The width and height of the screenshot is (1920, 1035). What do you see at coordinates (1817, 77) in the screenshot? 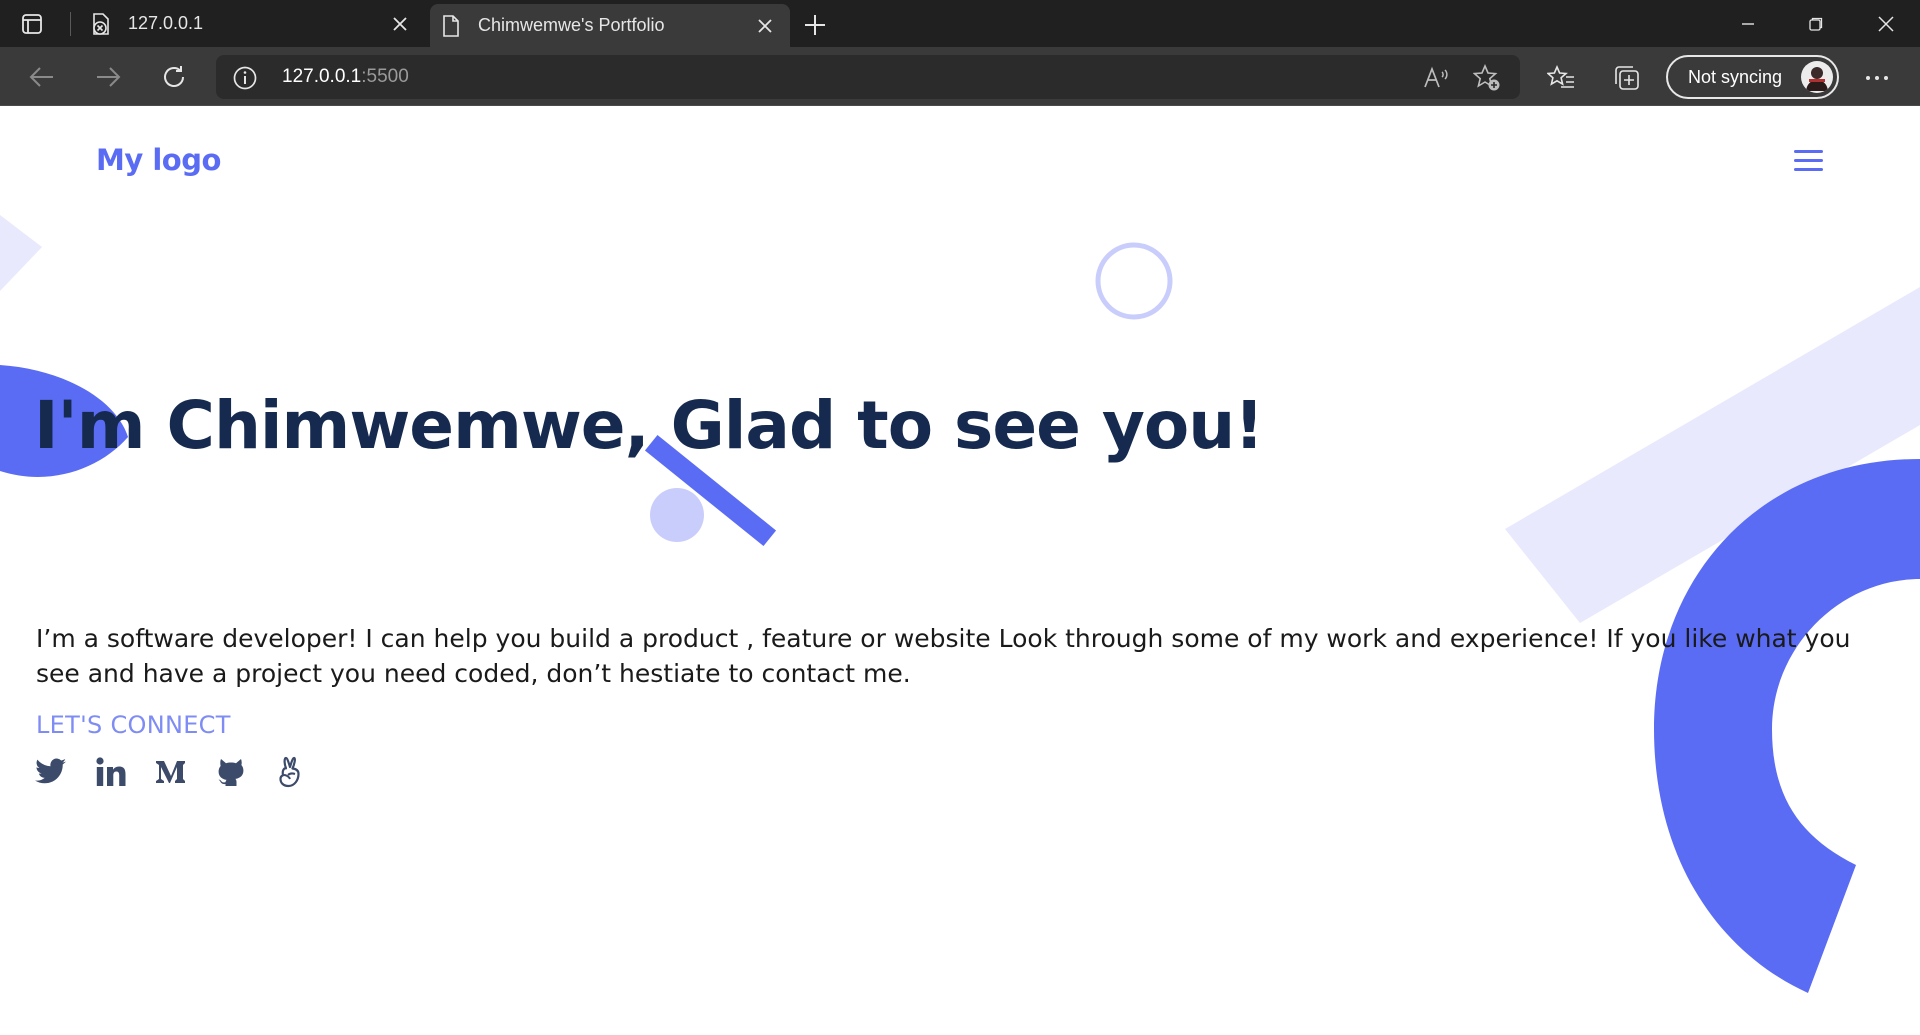
I see `avatar` at bounding box center [1817, 77].